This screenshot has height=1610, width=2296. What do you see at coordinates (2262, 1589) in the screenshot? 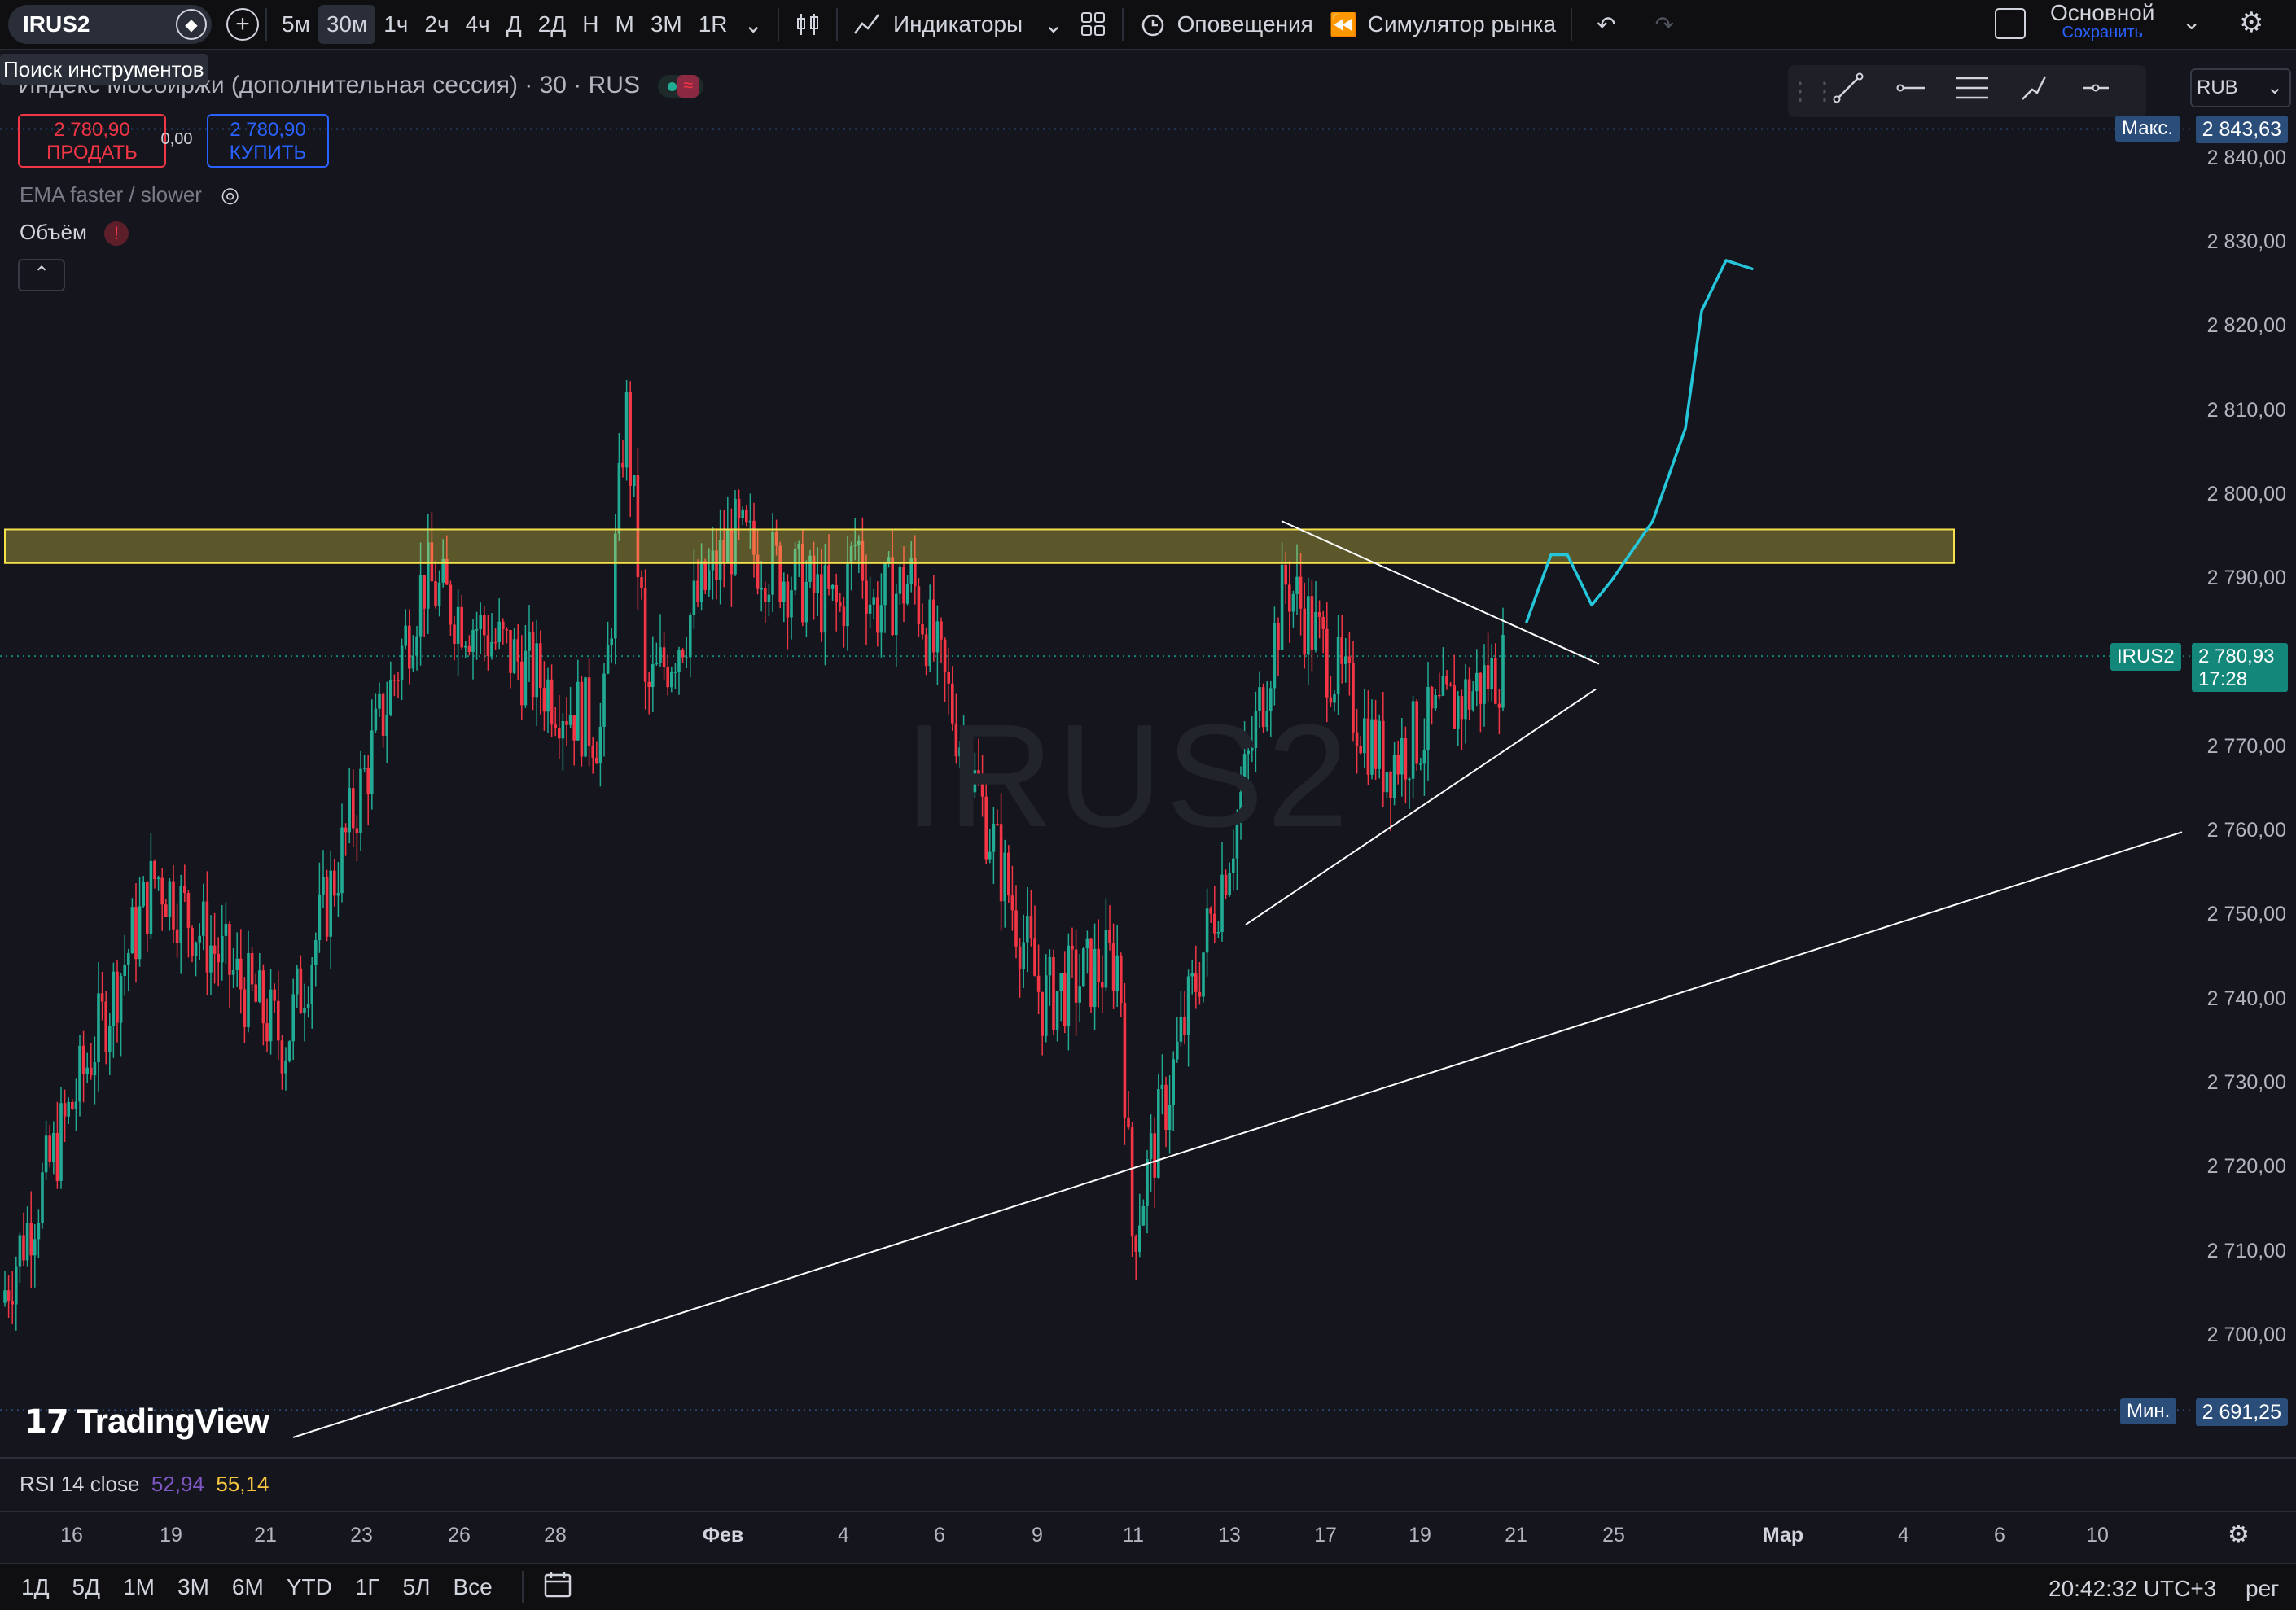
I see `session-label: рег` at bounding box center [2262, 1589].